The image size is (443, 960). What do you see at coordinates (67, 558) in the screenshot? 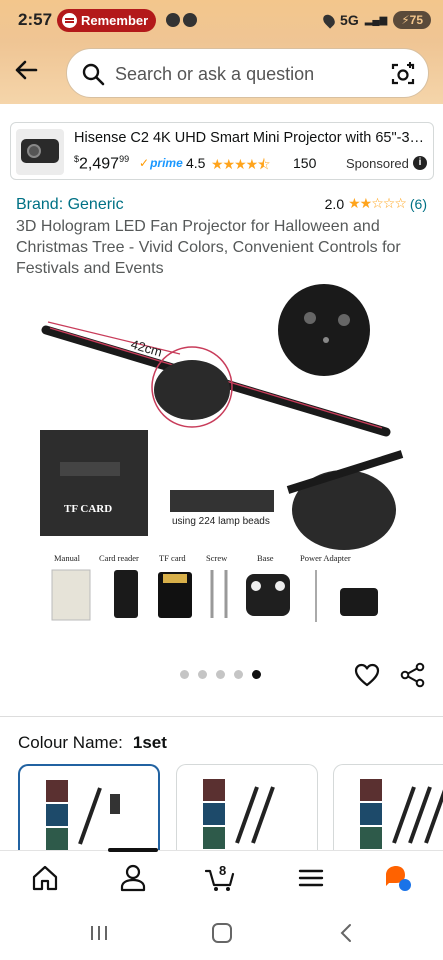
I see `svg-text: Manual` at bounding box center [67, 558].